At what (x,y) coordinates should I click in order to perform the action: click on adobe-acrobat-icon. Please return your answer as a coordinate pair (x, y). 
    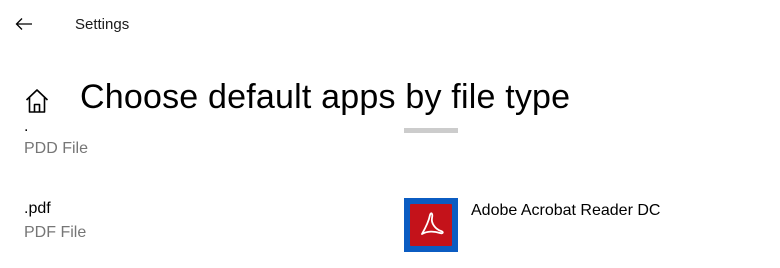
    Looking at the image, I should click on (431, 225).